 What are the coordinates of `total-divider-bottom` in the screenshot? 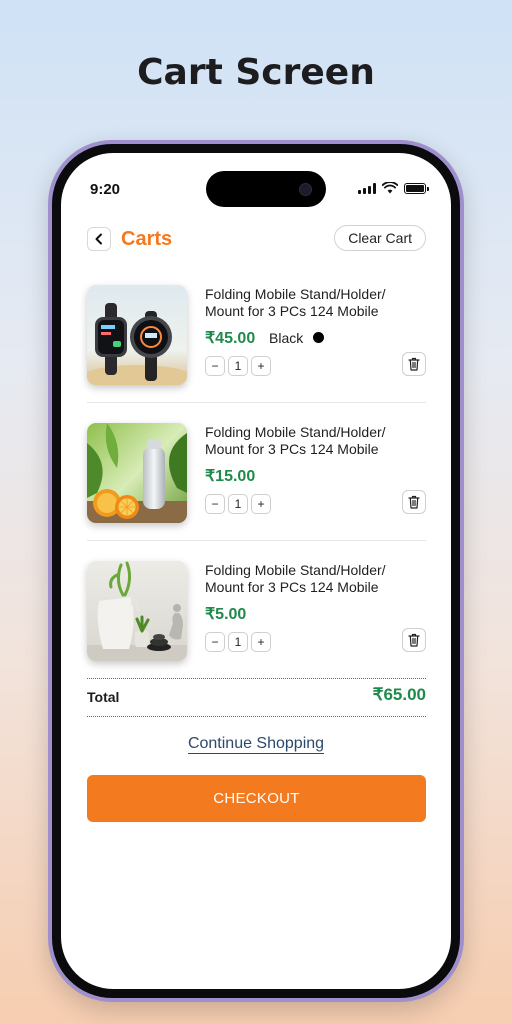 It's located at (256, 716).